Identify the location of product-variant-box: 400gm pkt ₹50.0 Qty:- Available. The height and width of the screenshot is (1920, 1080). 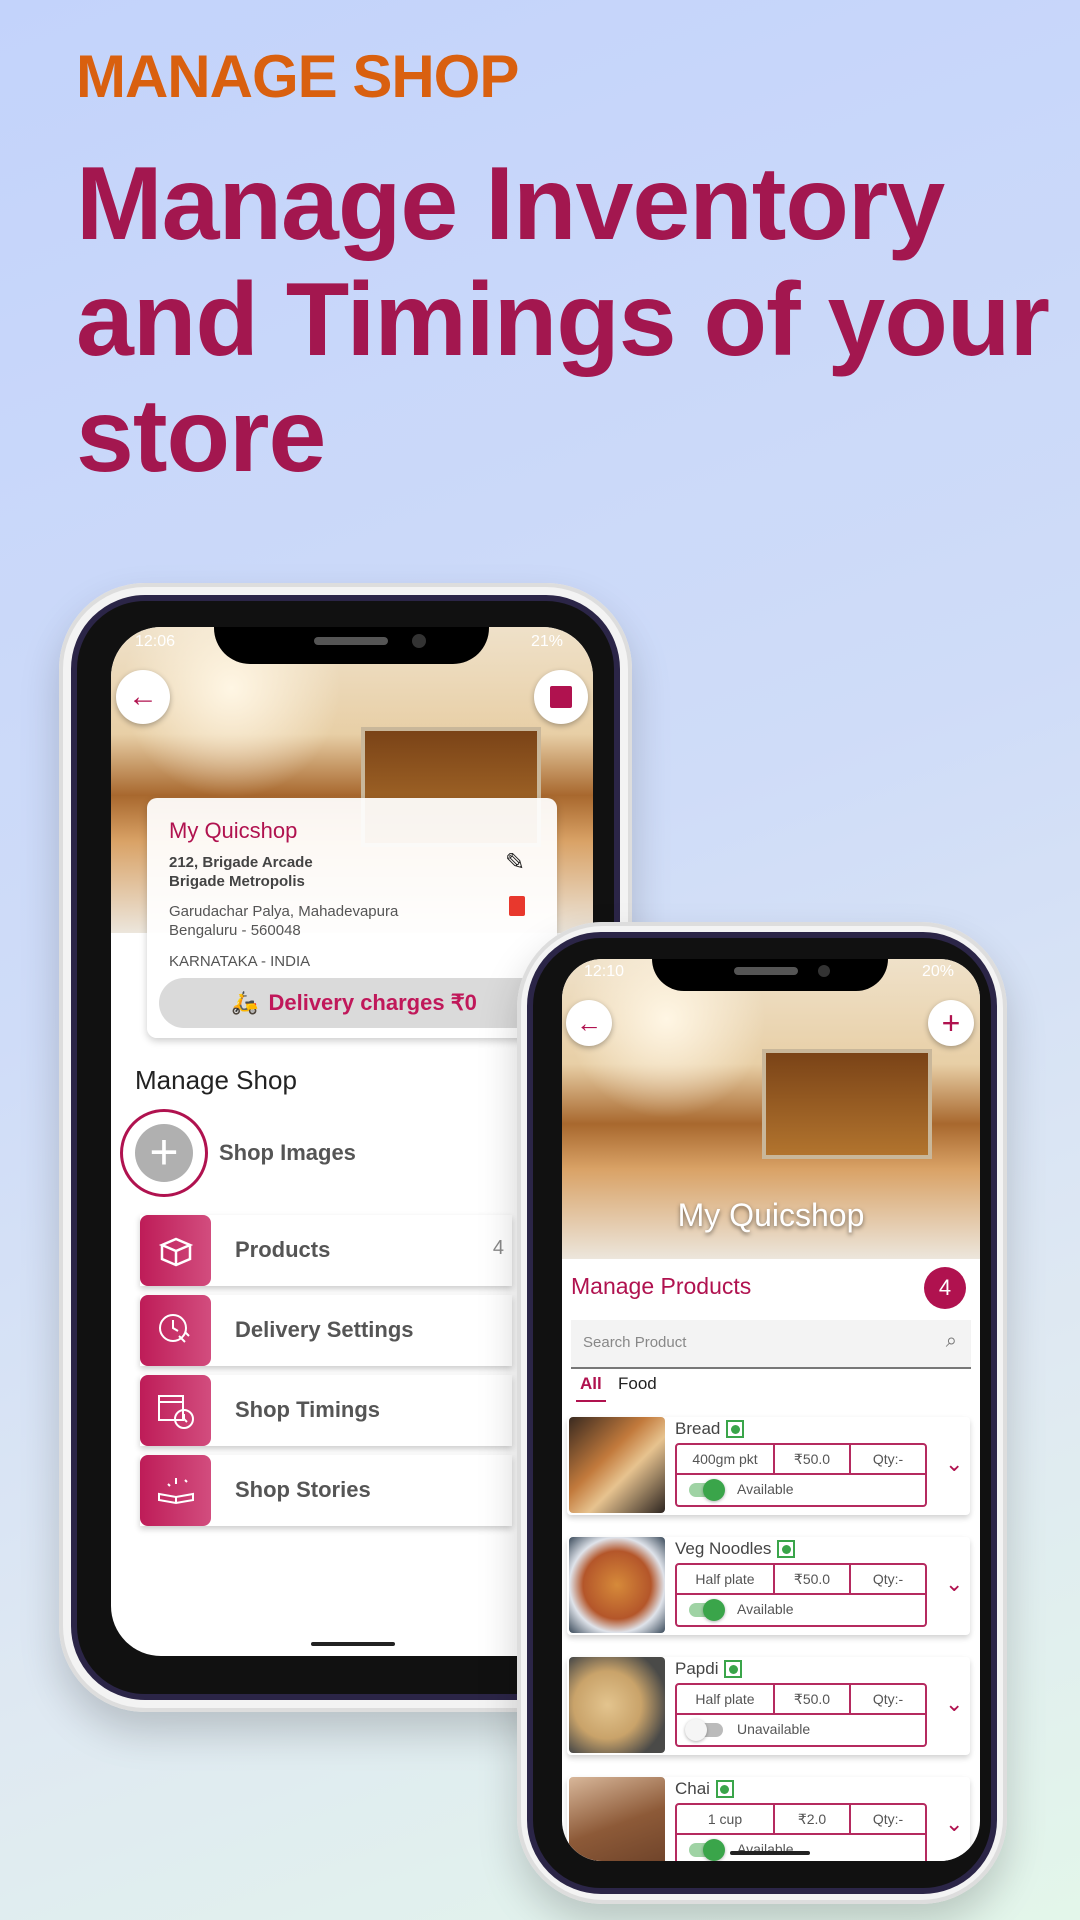
(801, 1475).